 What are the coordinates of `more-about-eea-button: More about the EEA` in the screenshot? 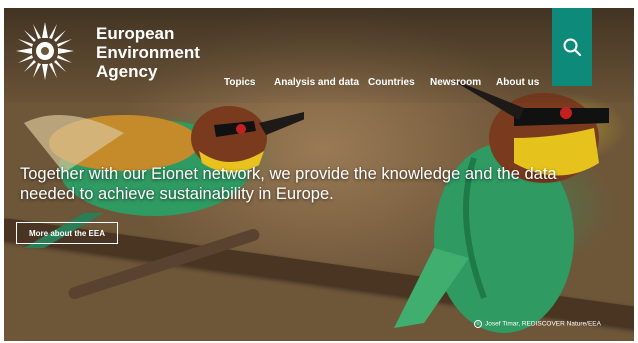 It's located at (67, 233).